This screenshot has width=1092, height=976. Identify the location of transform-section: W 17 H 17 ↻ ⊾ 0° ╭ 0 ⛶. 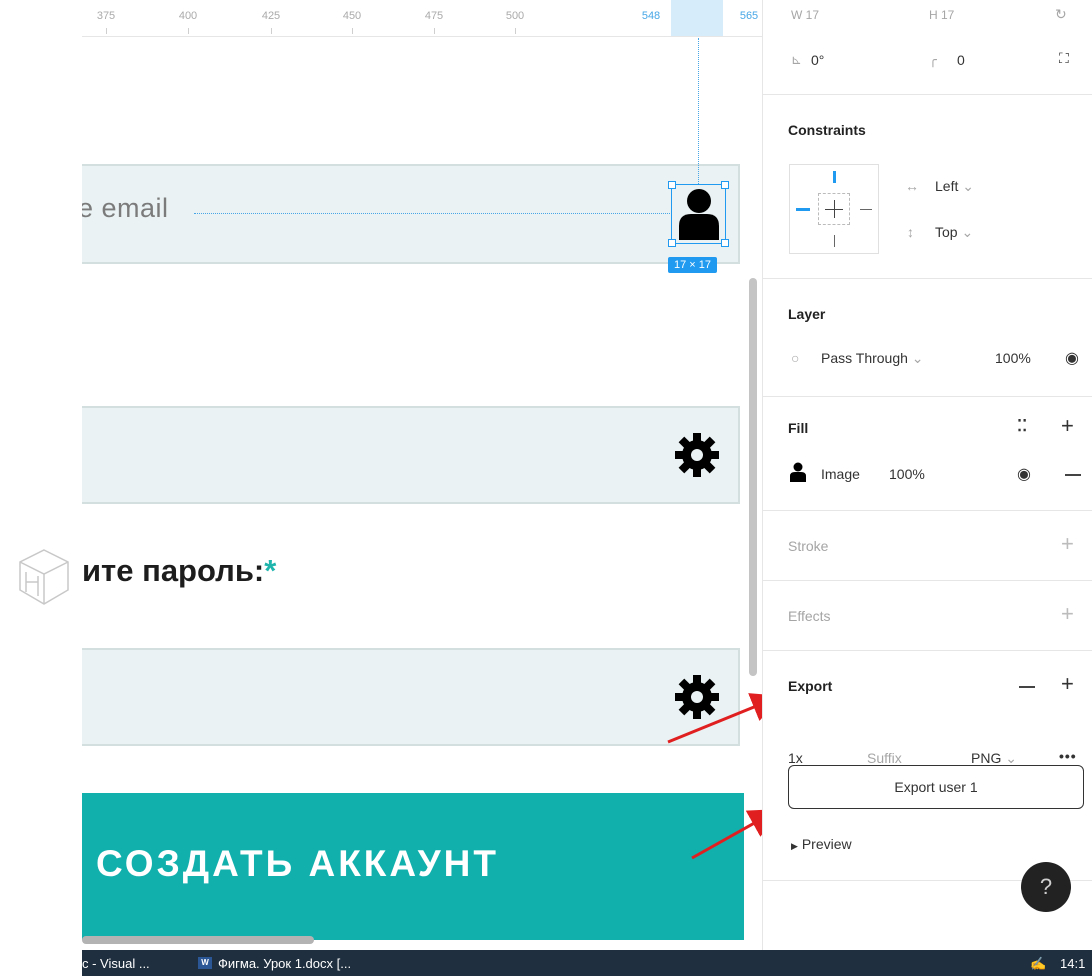
(927, 47).